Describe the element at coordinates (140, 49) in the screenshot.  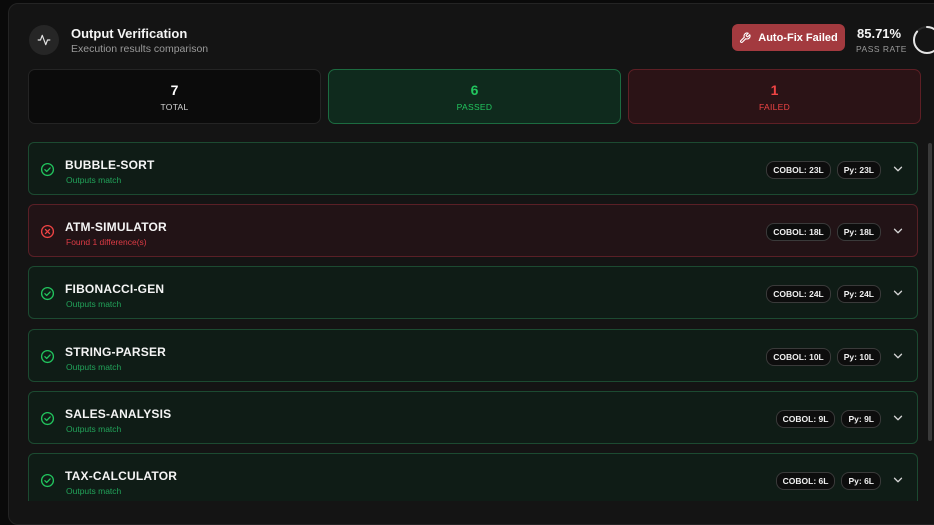
I see `panel-subtitle: Execution results comparison` at that location.